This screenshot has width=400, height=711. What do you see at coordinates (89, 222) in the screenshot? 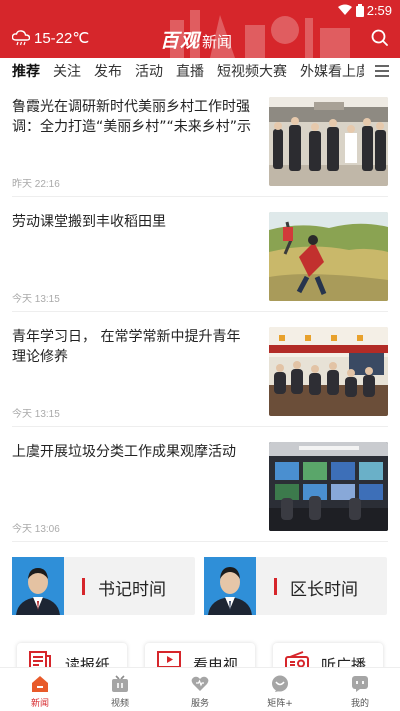
I see `news-title: 劳动课堂搬到丰收稻田里` at bounding box center [89, 222].